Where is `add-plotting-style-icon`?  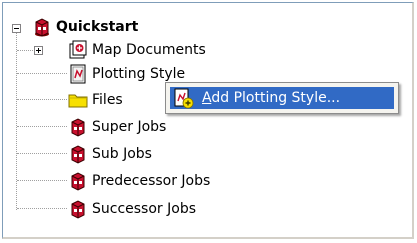 add-plotting-style-icon is located at coordinates (184, 98).